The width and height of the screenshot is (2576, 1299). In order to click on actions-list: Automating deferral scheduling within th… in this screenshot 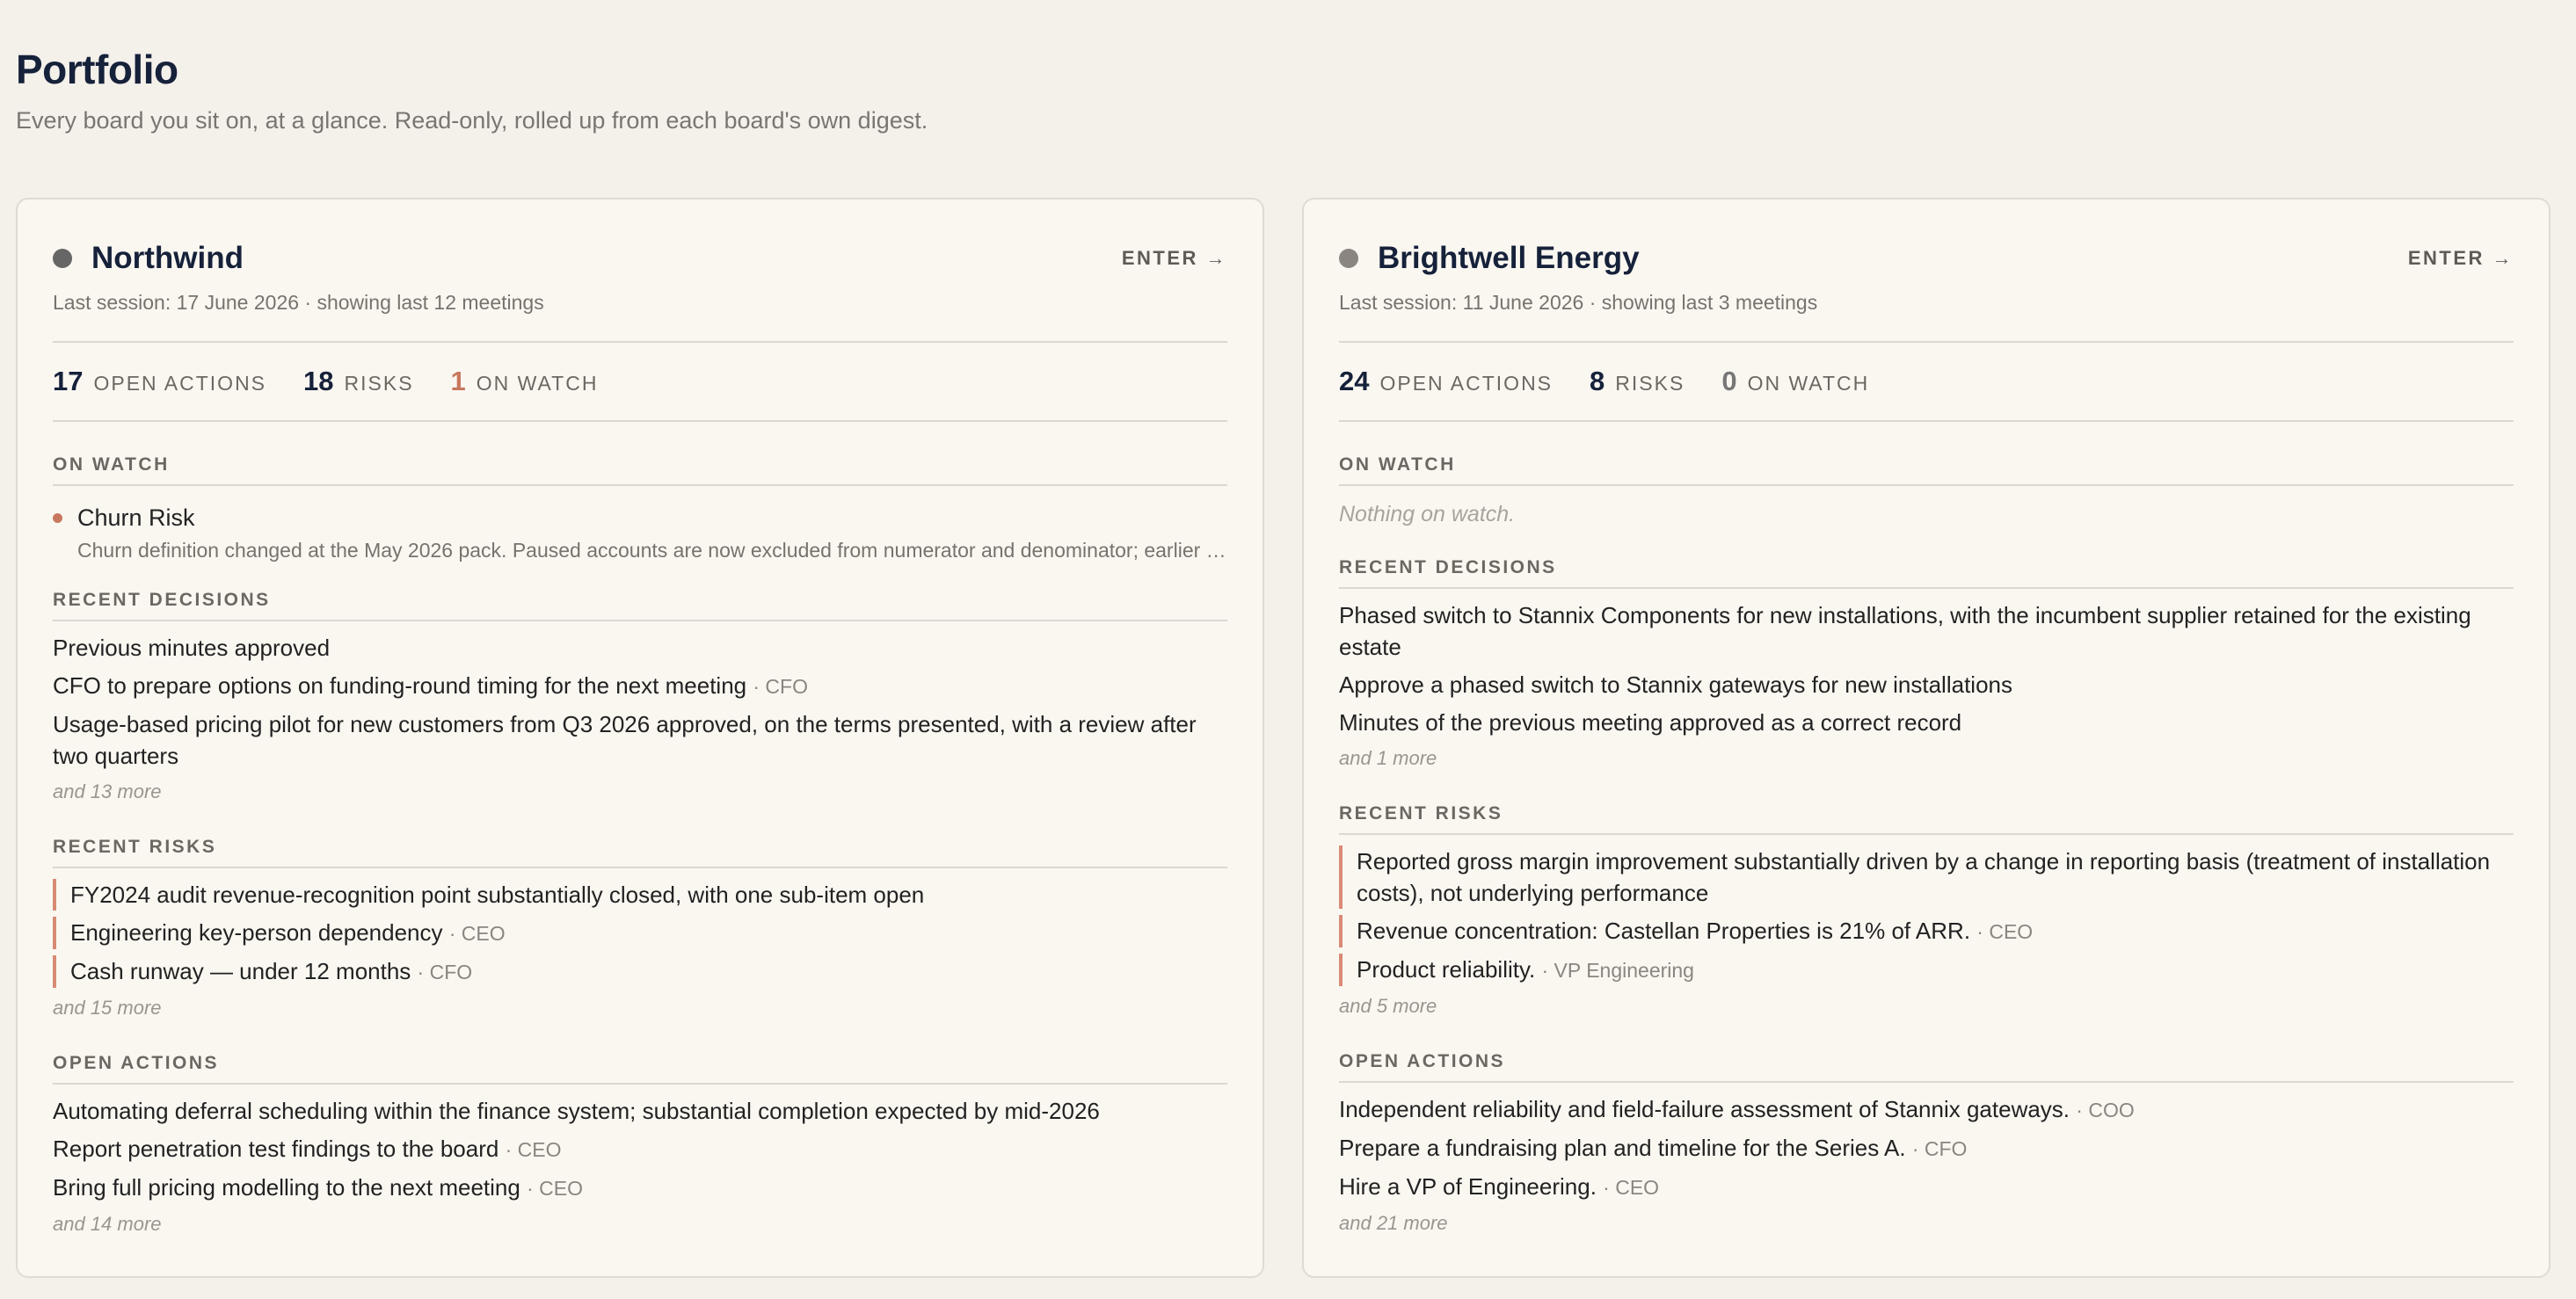, I will do `click(640, 1166)`.